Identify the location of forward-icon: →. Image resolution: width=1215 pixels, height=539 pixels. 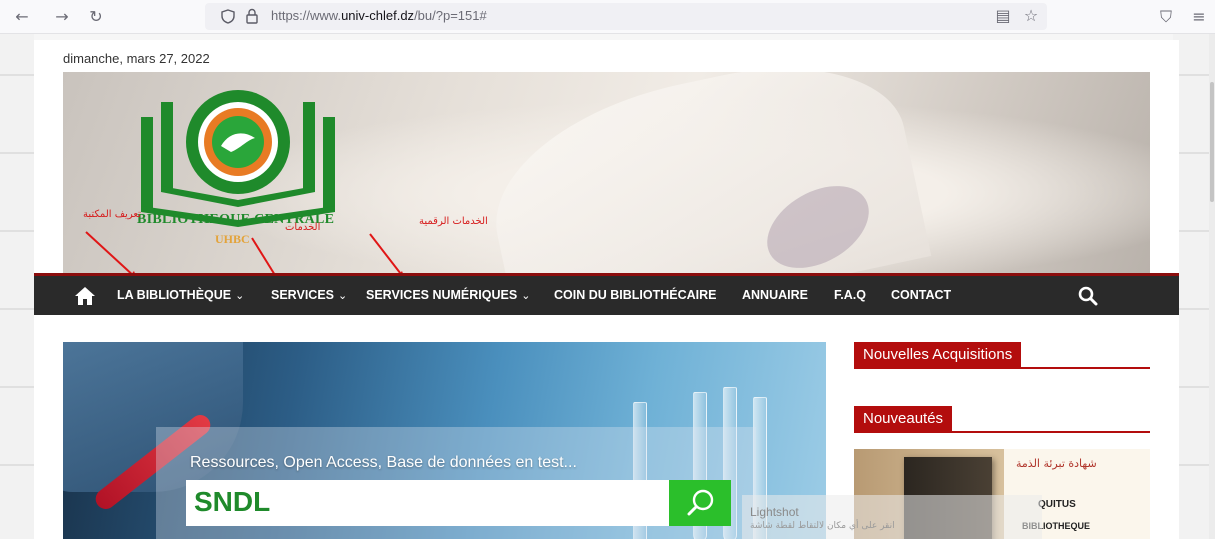
(62, 17).